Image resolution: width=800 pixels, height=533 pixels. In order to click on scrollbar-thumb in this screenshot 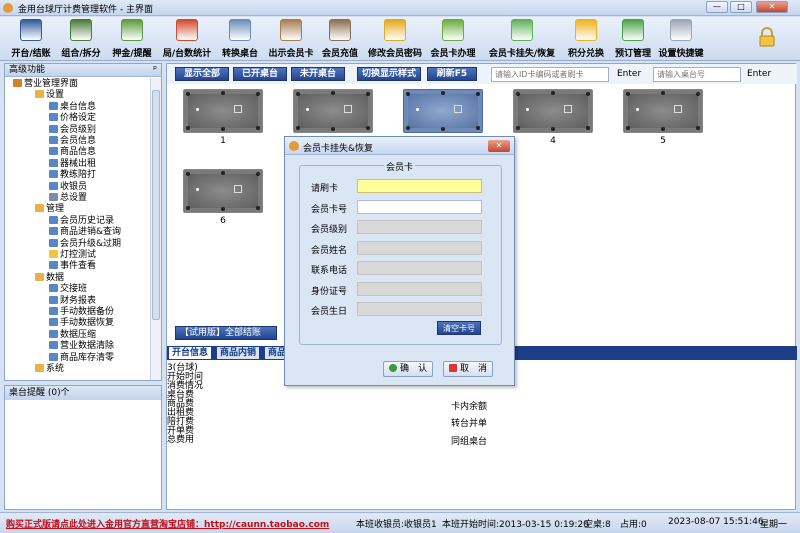, I will do `click(156, 205)`.